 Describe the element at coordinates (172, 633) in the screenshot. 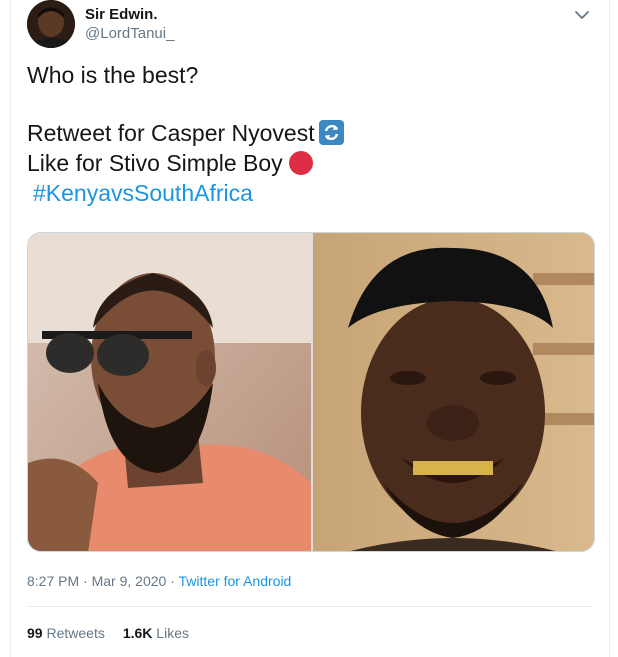

I see `likes-label: Likes` at that location.